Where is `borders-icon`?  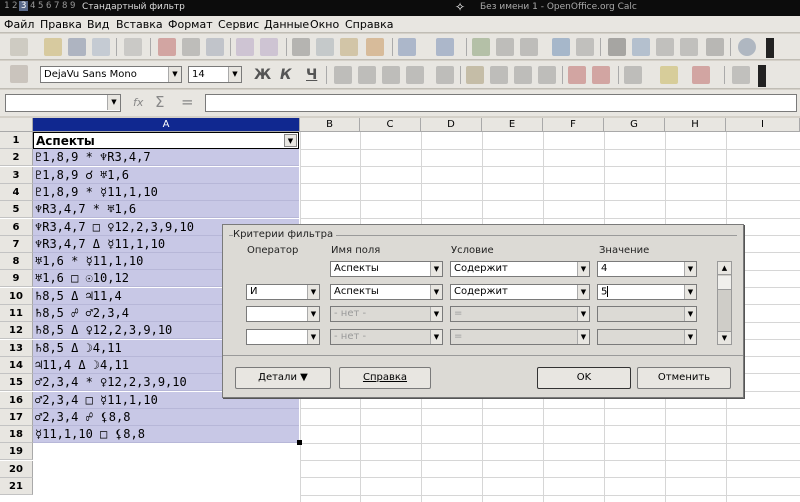 borders-icon is located at coordinates (633, 75).